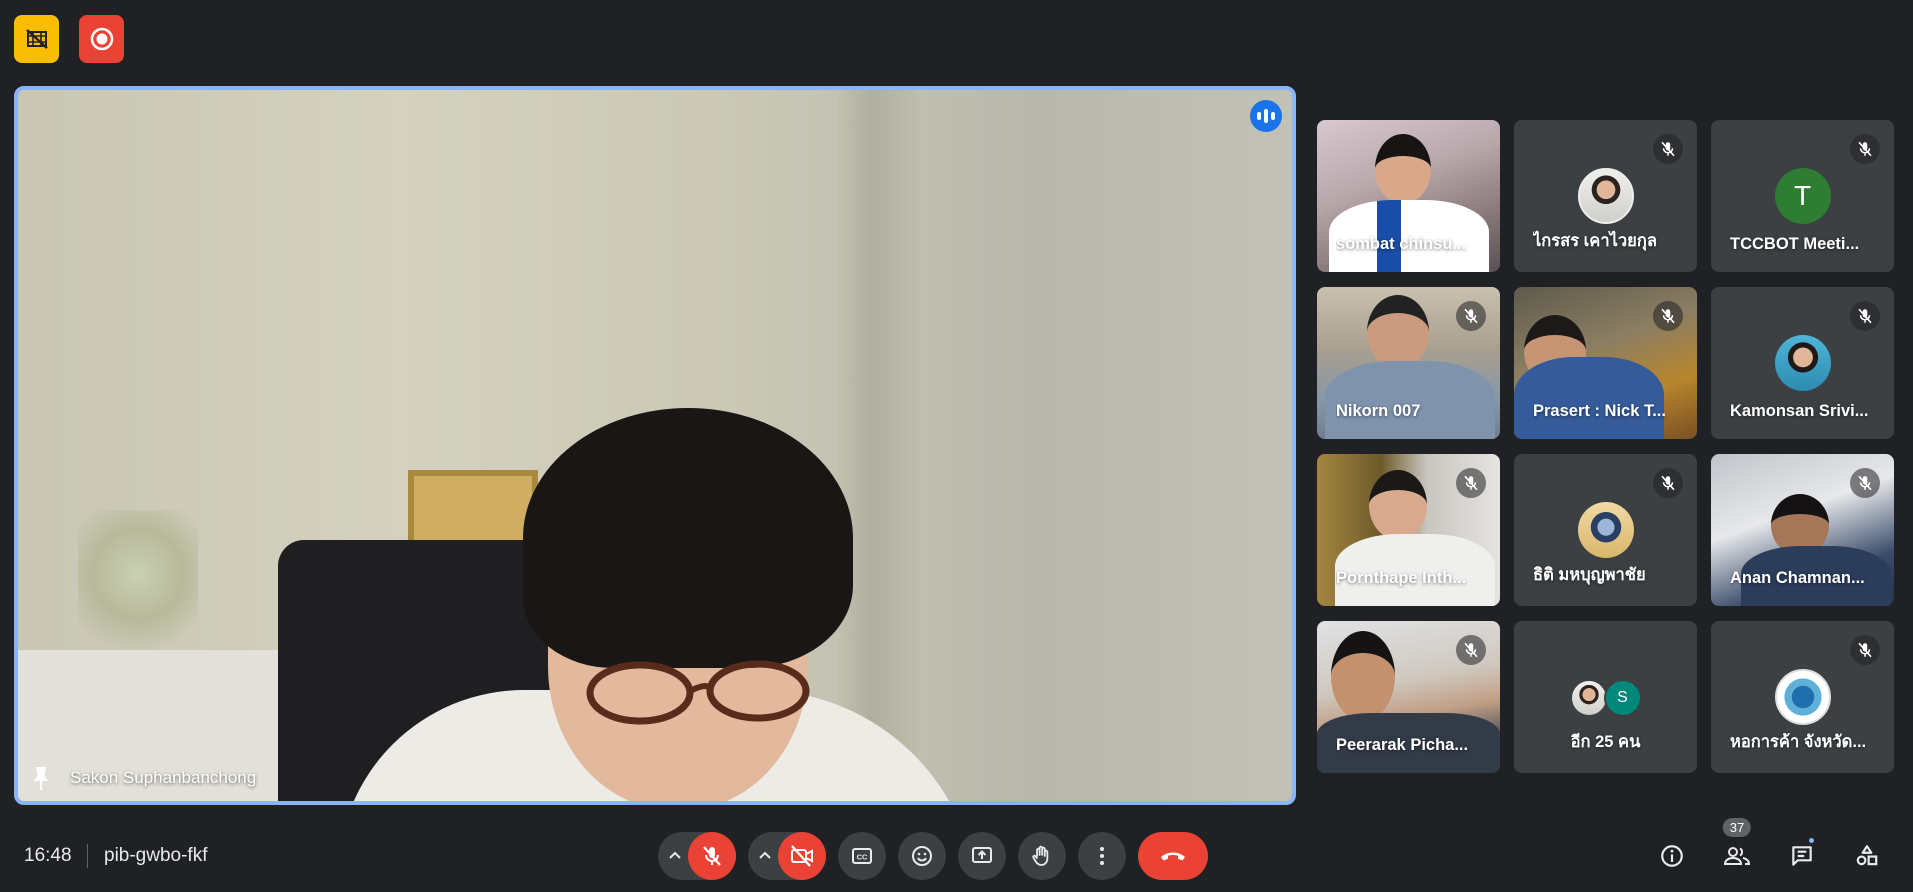 The image size is (1913, 892). Describe the element at coordinates (1737, 856) in the screenshot. I see `people-icon` at that location.